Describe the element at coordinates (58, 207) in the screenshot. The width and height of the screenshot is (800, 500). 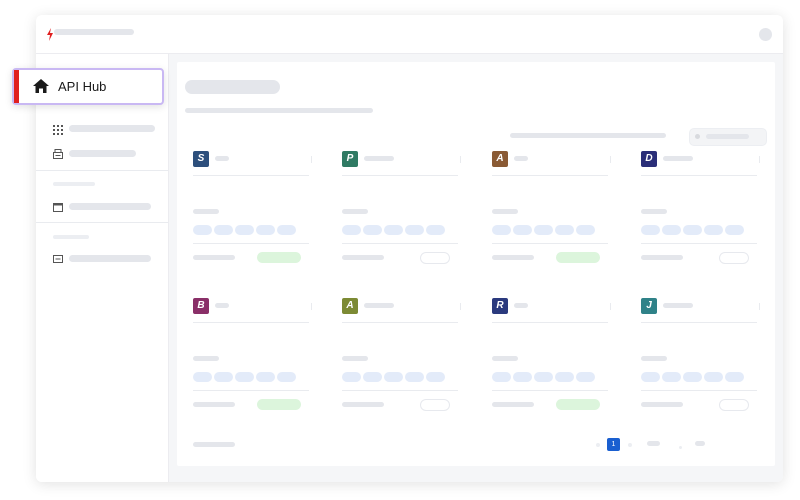
I see `calendar-icon` at that location.